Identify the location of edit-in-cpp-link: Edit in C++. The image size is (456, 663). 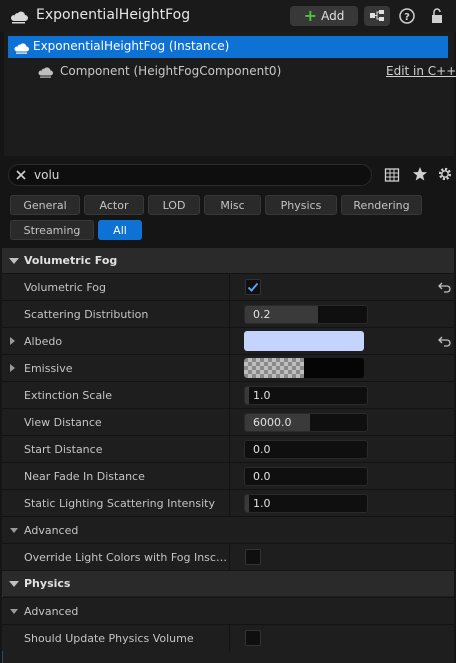
(421, 71).